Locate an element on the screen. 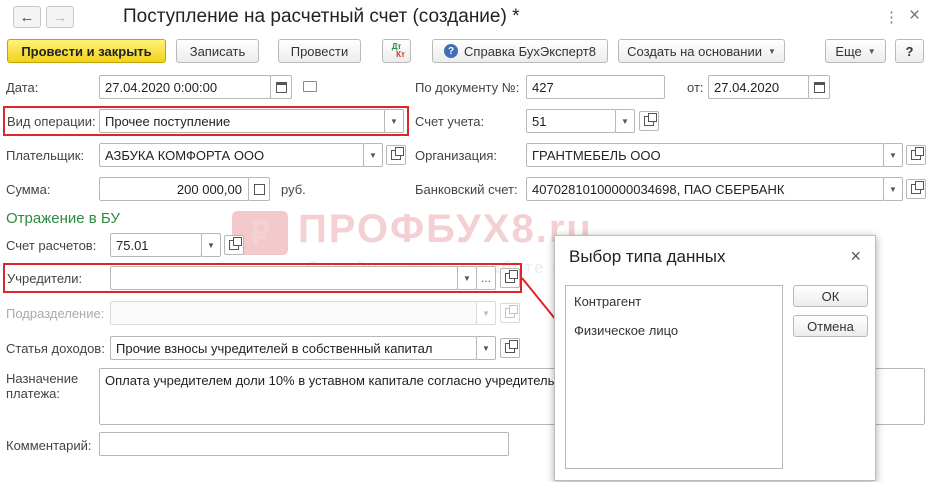 This screenshot has height=482, width=933. back-button: ← is located at coordinates (27, 17).